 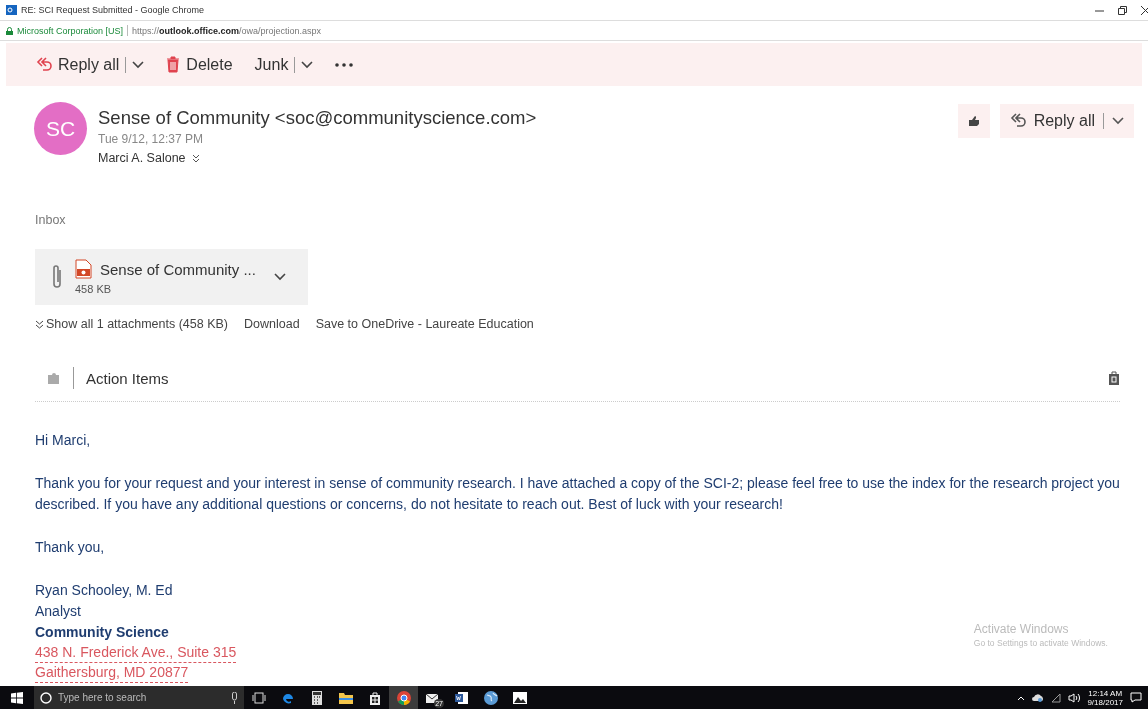 I want to click on junk-button: Junk, so click(x=284, y=64).